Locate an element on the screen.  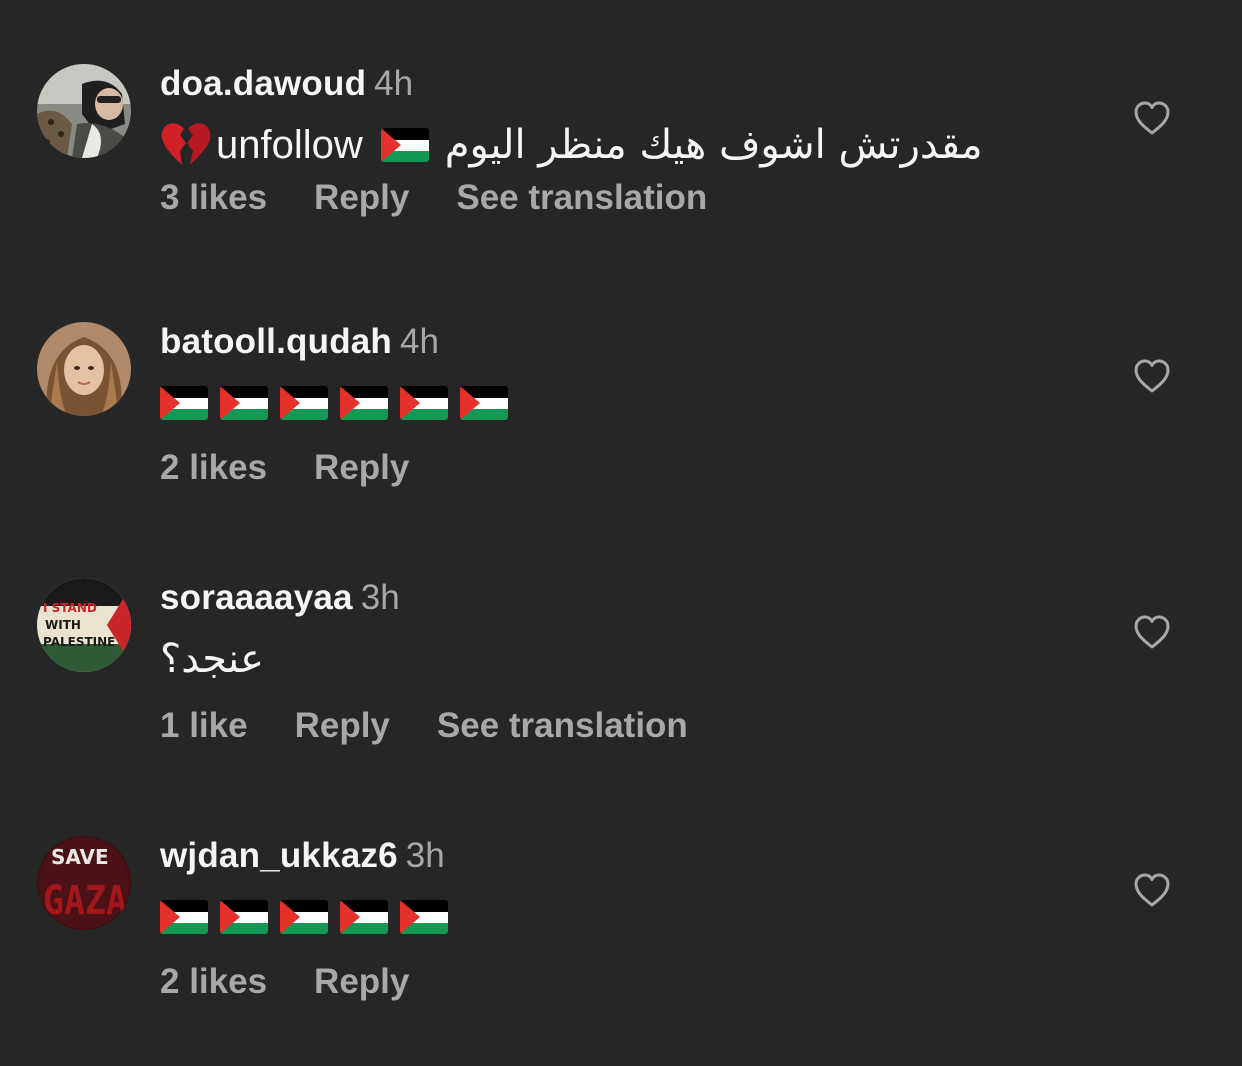
avatar-badge-text: SAVE is located at coordinates (80, 857).